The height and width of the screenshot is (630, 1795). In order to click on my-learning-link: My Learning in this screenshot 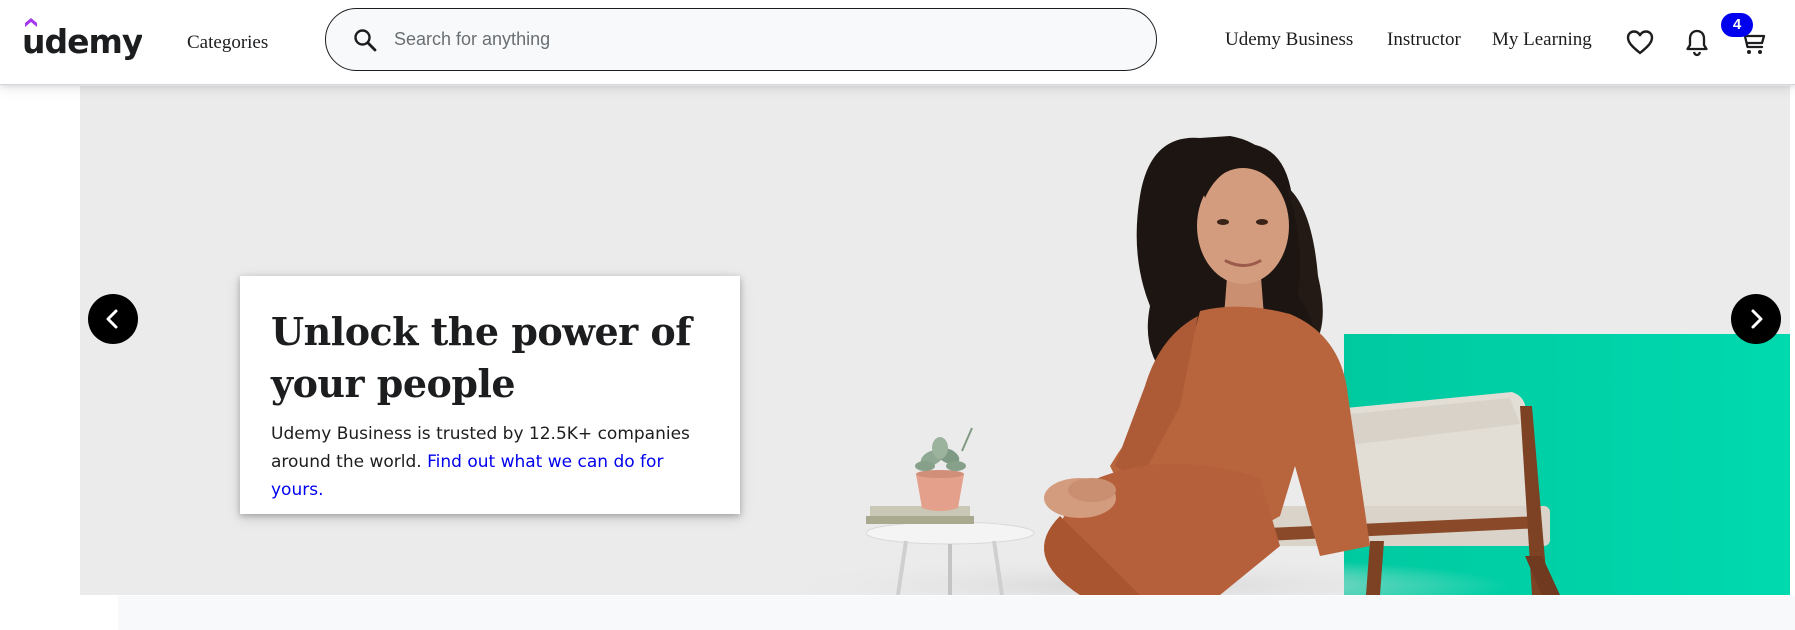, I will do `click(1542, 40)`.